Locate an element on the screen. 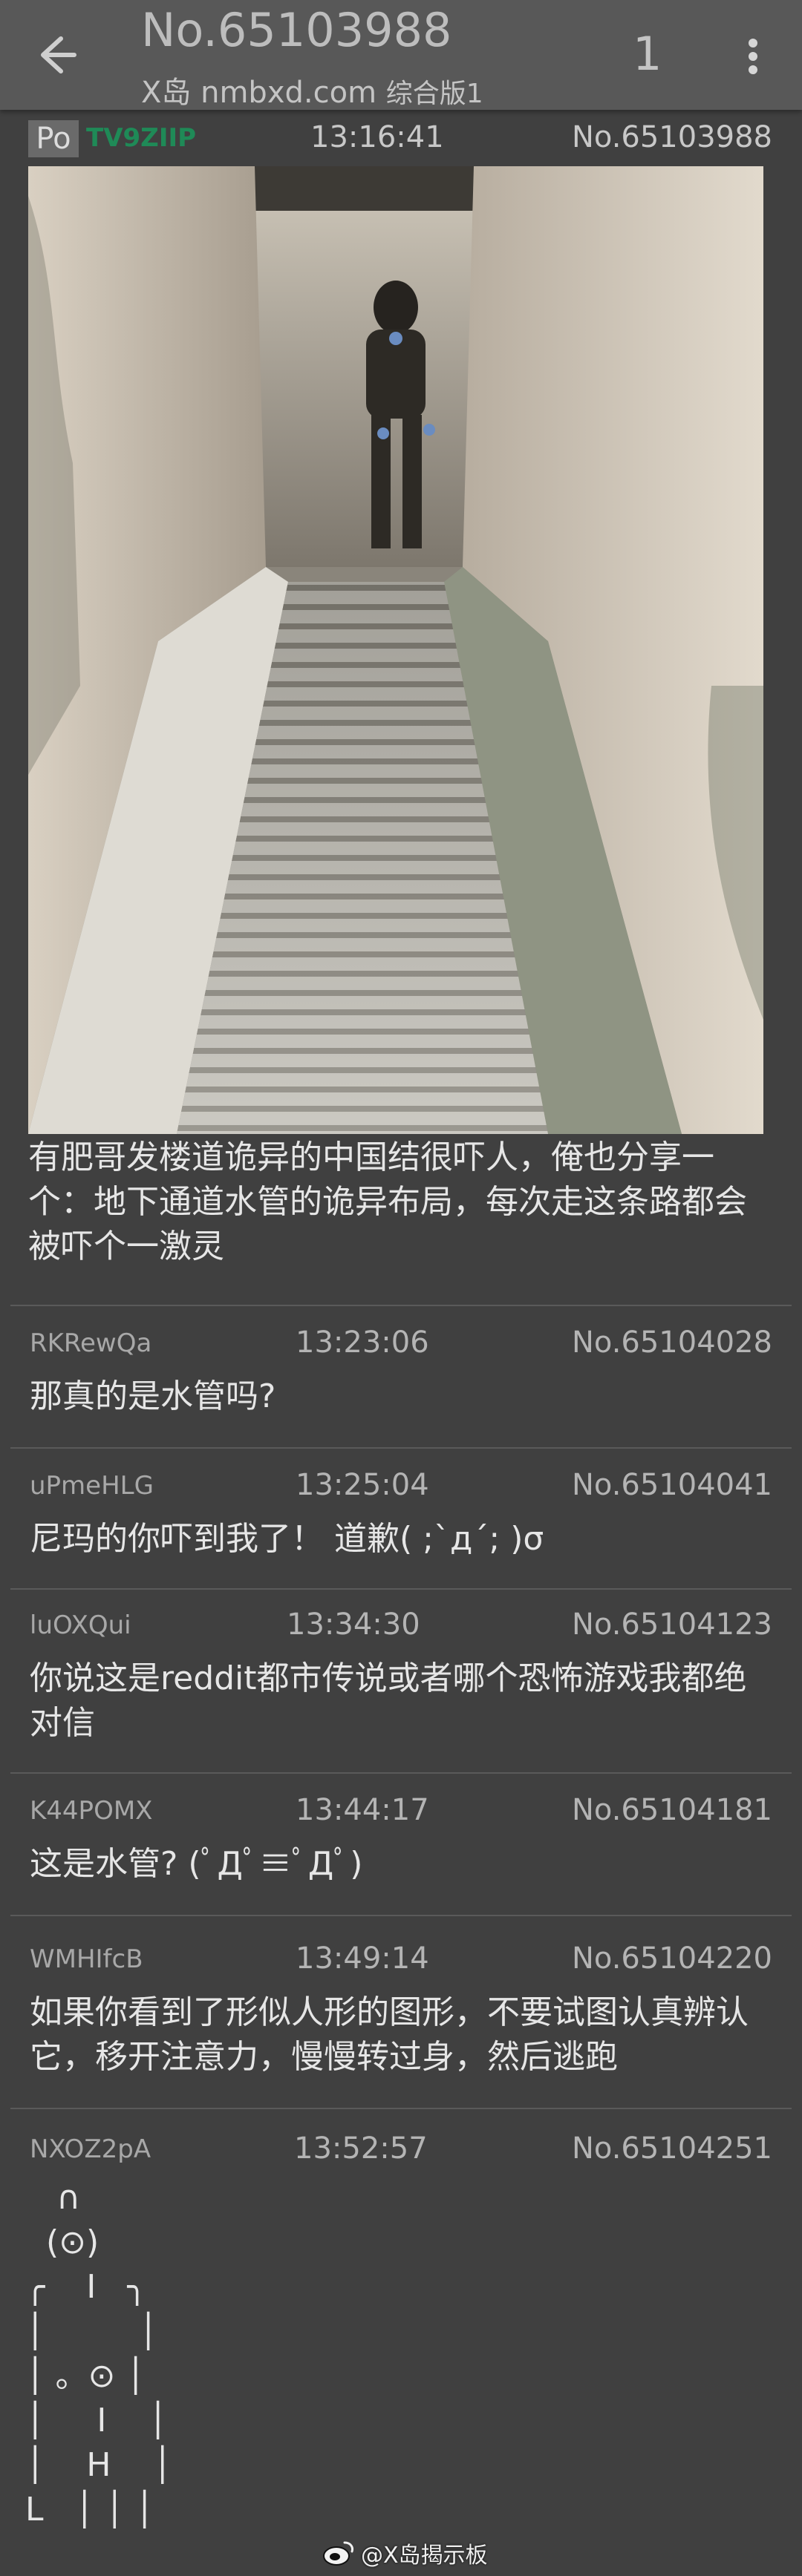  thread-title: No.65103988 is located at coordinates (296, 30).